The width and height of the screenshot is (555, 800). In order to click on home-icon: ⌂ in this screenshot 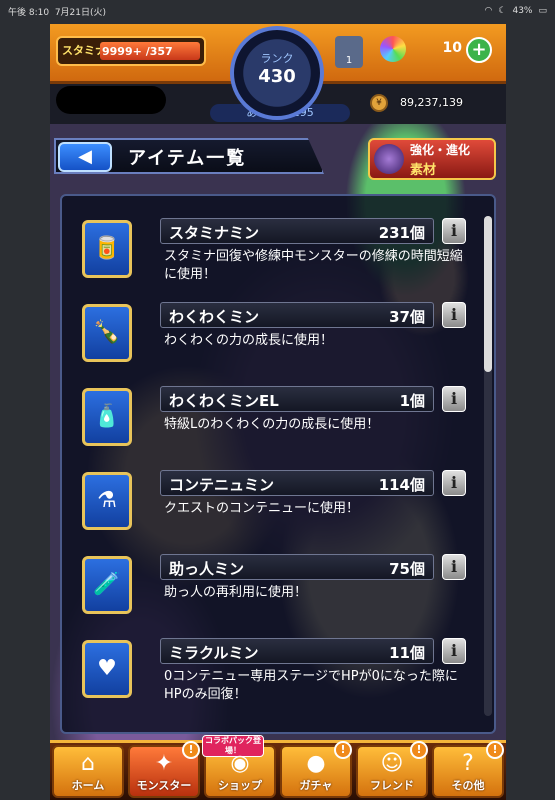, I will do `click(88, 763)`.